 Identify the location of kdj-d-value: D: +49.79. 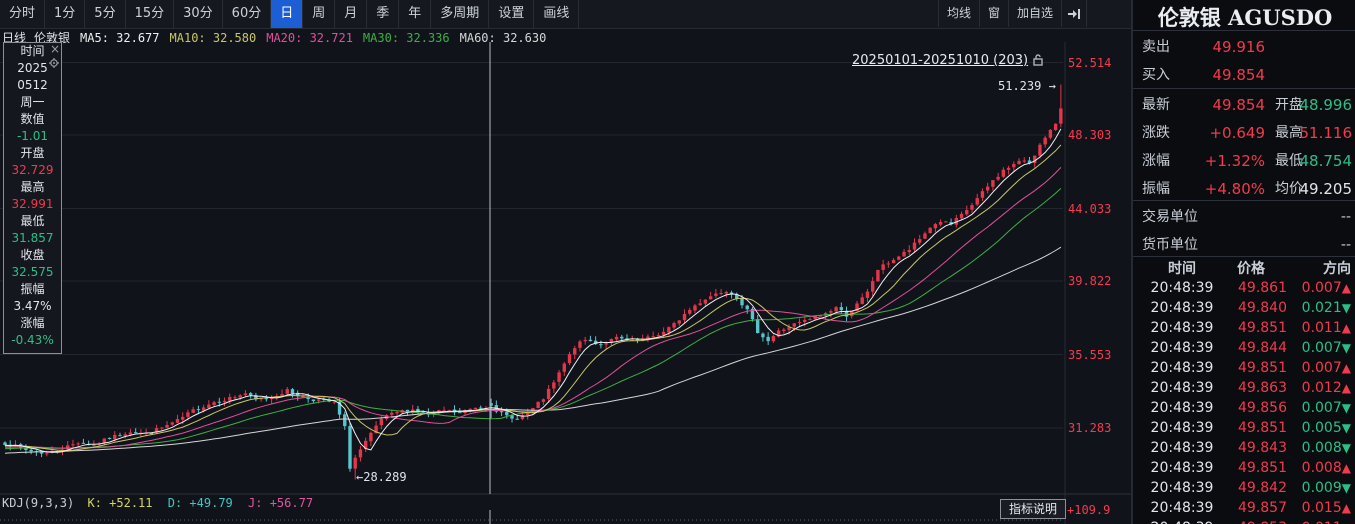
(200, 503).